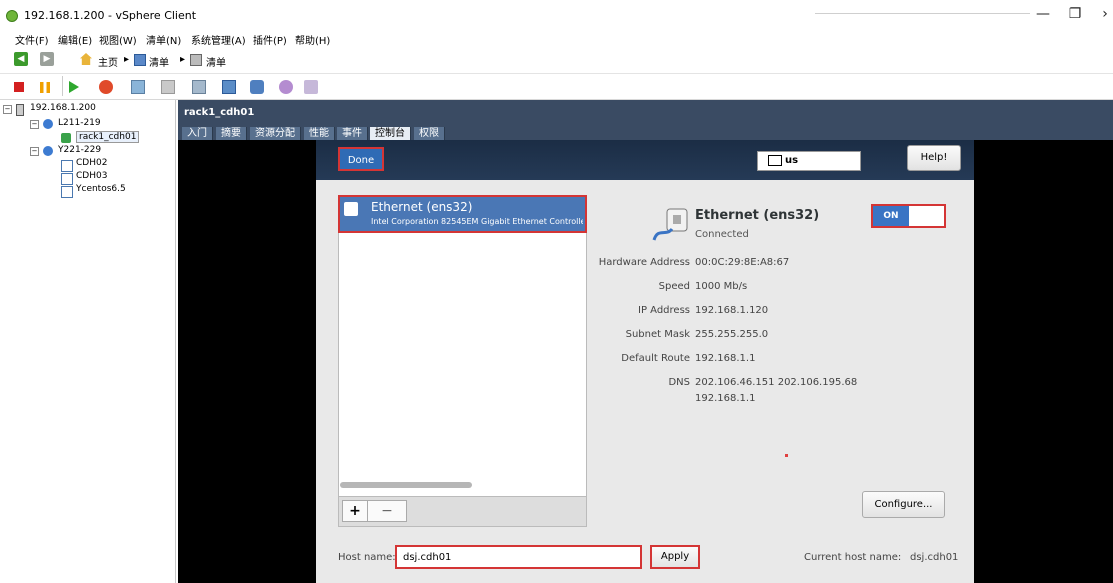 Image resolution: width=1113 pixels, height=583 pixels. What do you see at coordinates (722, 234) in the screenshot?
I see `connection-status: Connected` at bounding box center [722, 234].